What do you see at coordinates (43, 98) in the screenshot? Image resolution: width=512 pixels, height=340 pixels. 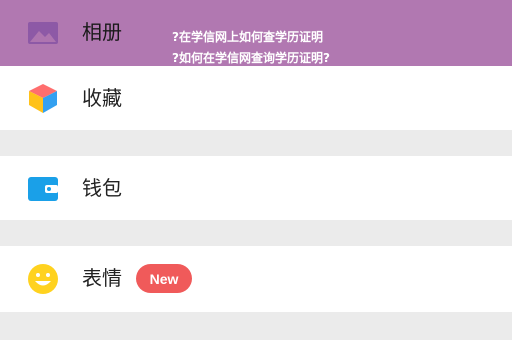 I see `cube-icon` at bounding box center [43, 98].